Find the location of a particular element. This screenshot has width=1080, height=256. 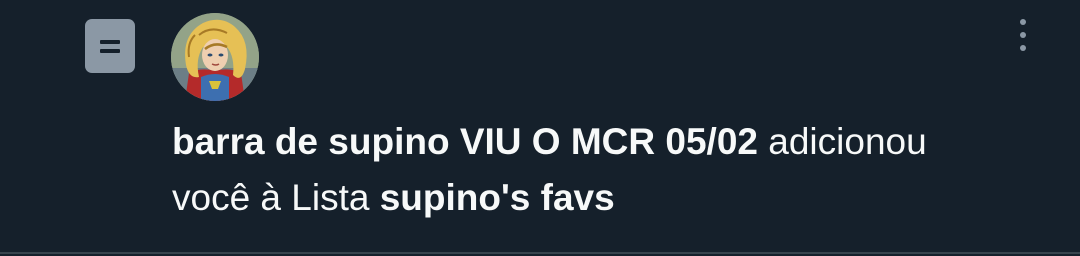

more-vertical-icon is located at coordinates (1023, 22).